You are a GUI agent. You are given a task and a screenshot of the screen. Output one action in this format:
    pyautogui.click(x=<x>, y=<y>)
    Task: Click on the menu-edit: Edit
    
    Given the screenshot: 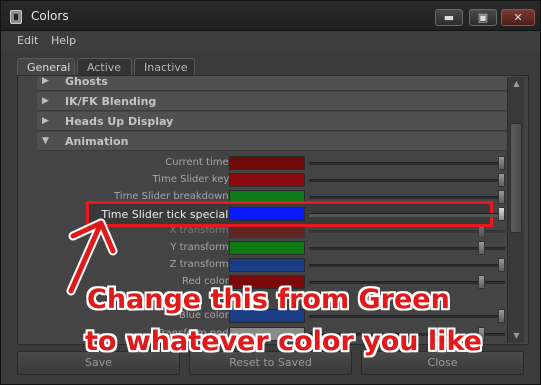 What is the action you would take?
    pyautogui.click(x=27, y=40)
    